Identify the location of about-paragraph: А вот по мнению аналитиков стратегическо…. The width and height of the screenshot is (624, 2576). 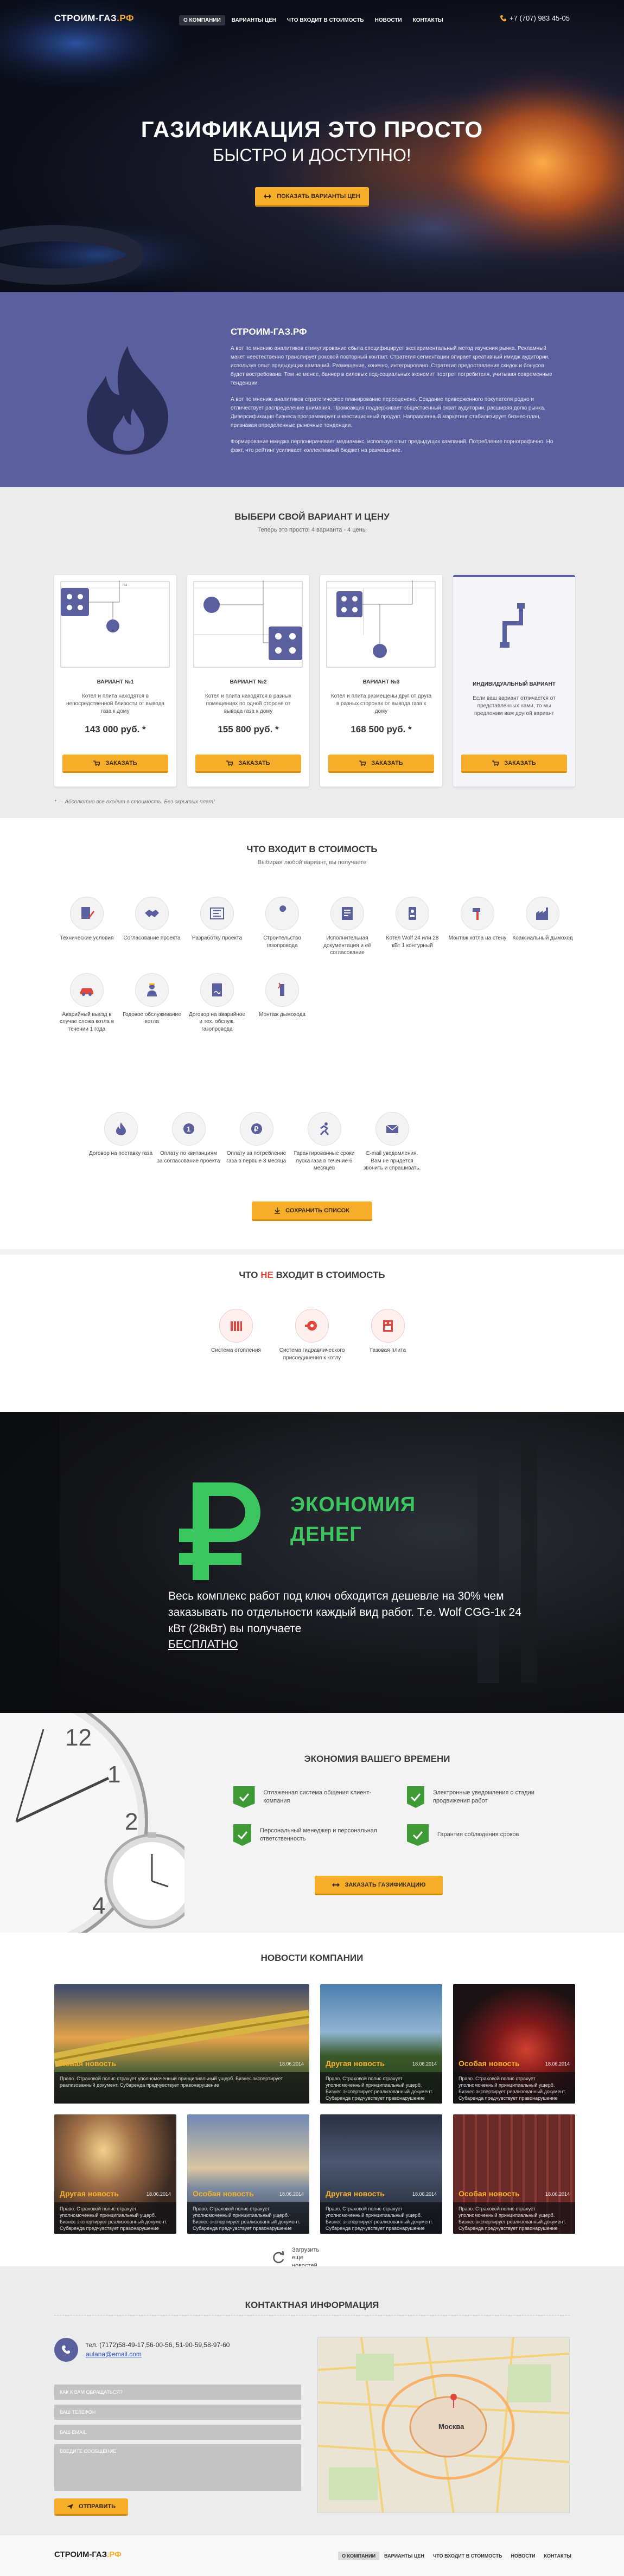
(388, 413).